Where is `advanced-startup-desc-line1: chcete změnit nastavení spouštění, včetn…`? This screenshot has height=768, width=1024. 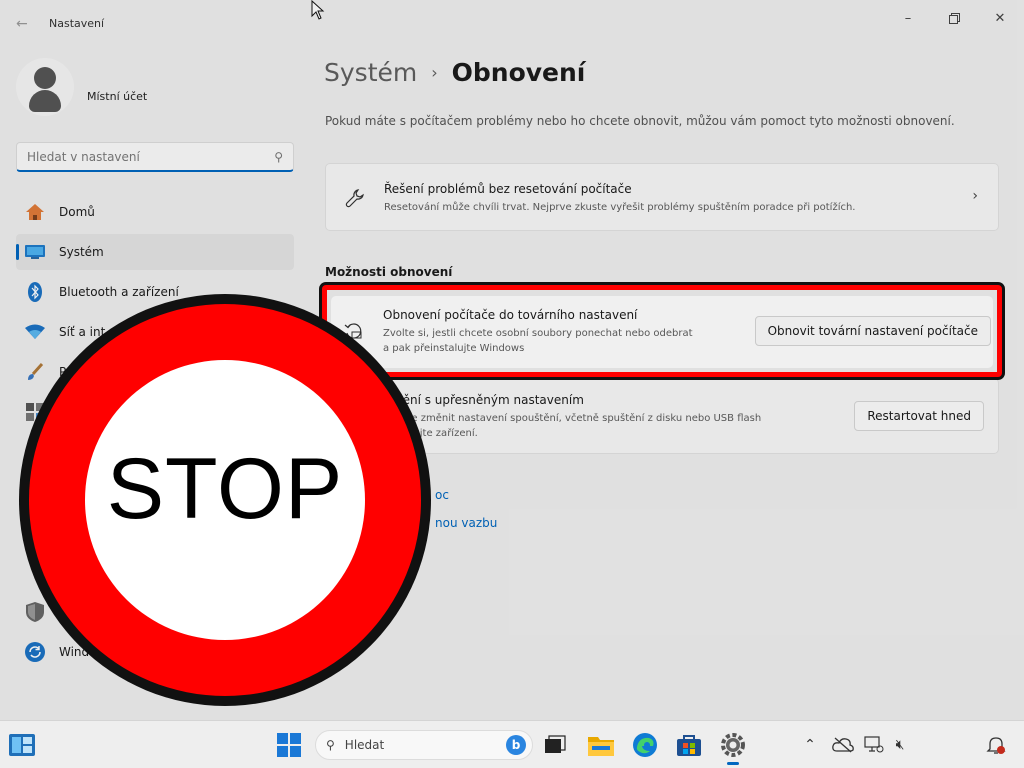 advanced-startup-desc-line1: chcete změnit nastavení spouštění, včetn… is located at coordinates (573, 418).